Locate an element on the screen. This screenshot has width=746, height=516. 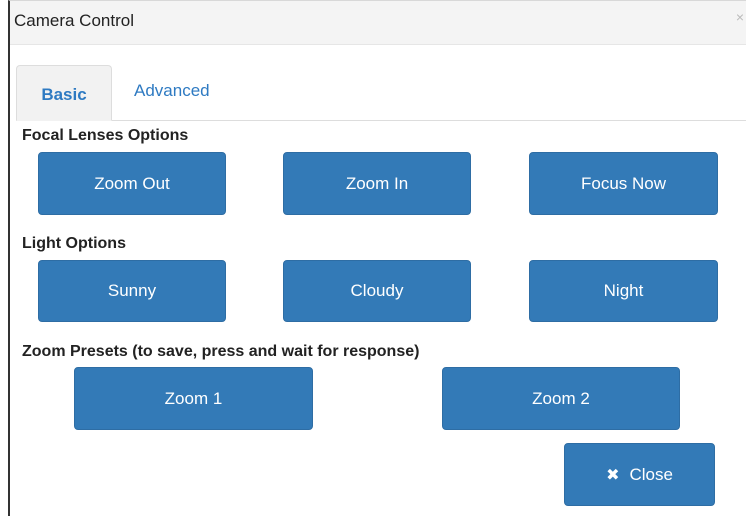
tab-basic: Basic is located at coordinates (64, 93).